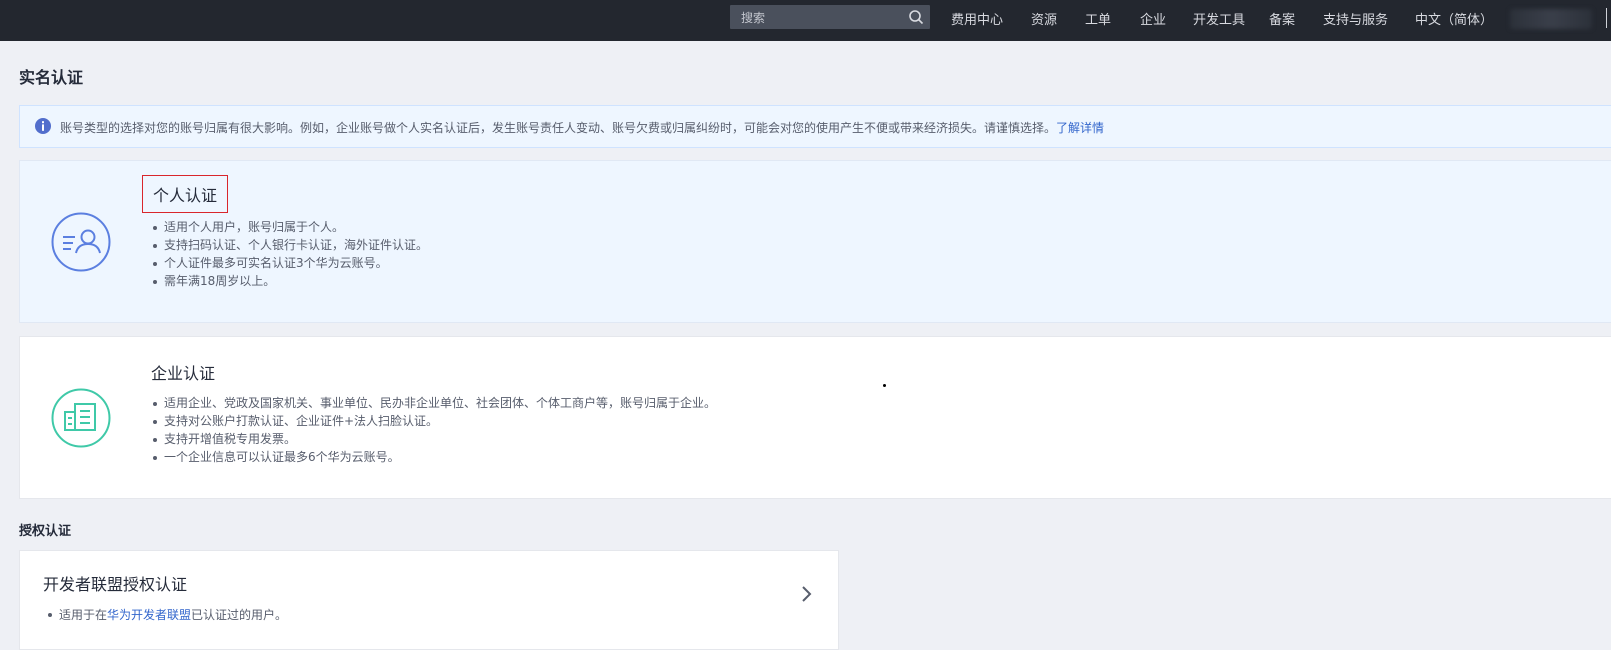 Image resolution: width=1611 pixels, height=650 pixels. What do you see at coordinates (290, 263) in the screenshot?
I see `list-item: 个人证件最多可实名认证3个华为云账号。` at bounding box center [290, 263].